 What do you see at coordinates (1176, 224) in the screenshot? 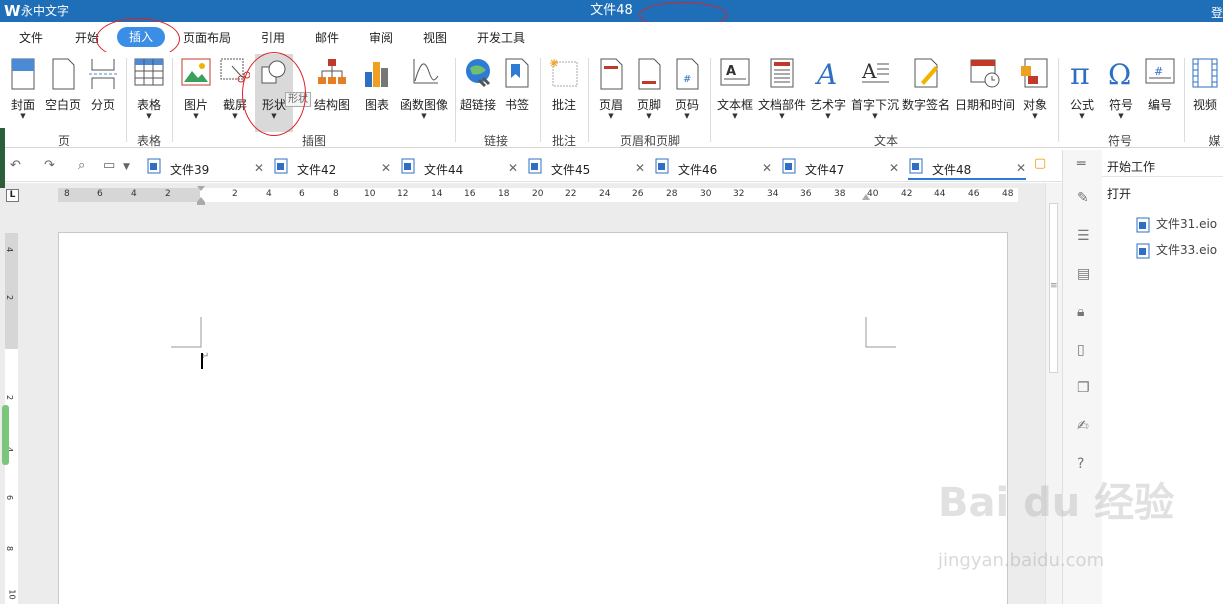
I see `recent-file: 文件31.eio` at bounding box center [1176, 224].